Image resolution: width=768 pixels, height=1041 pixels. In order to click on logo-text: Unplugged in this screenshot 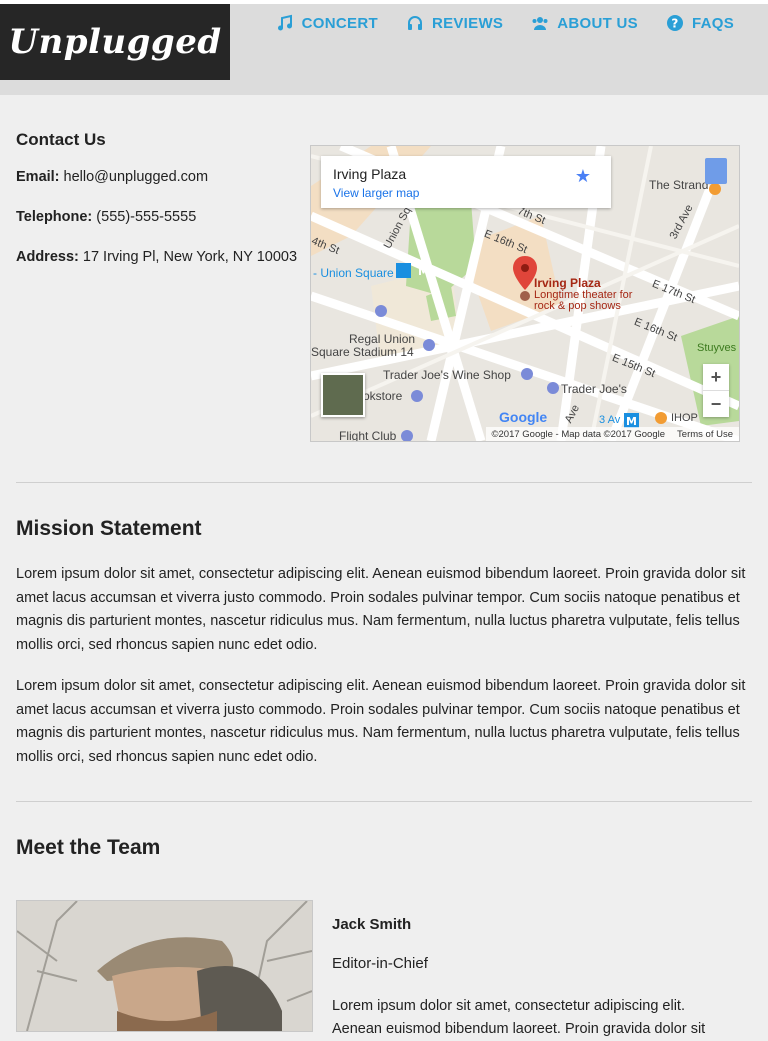, I will do `click(115, 42)`.